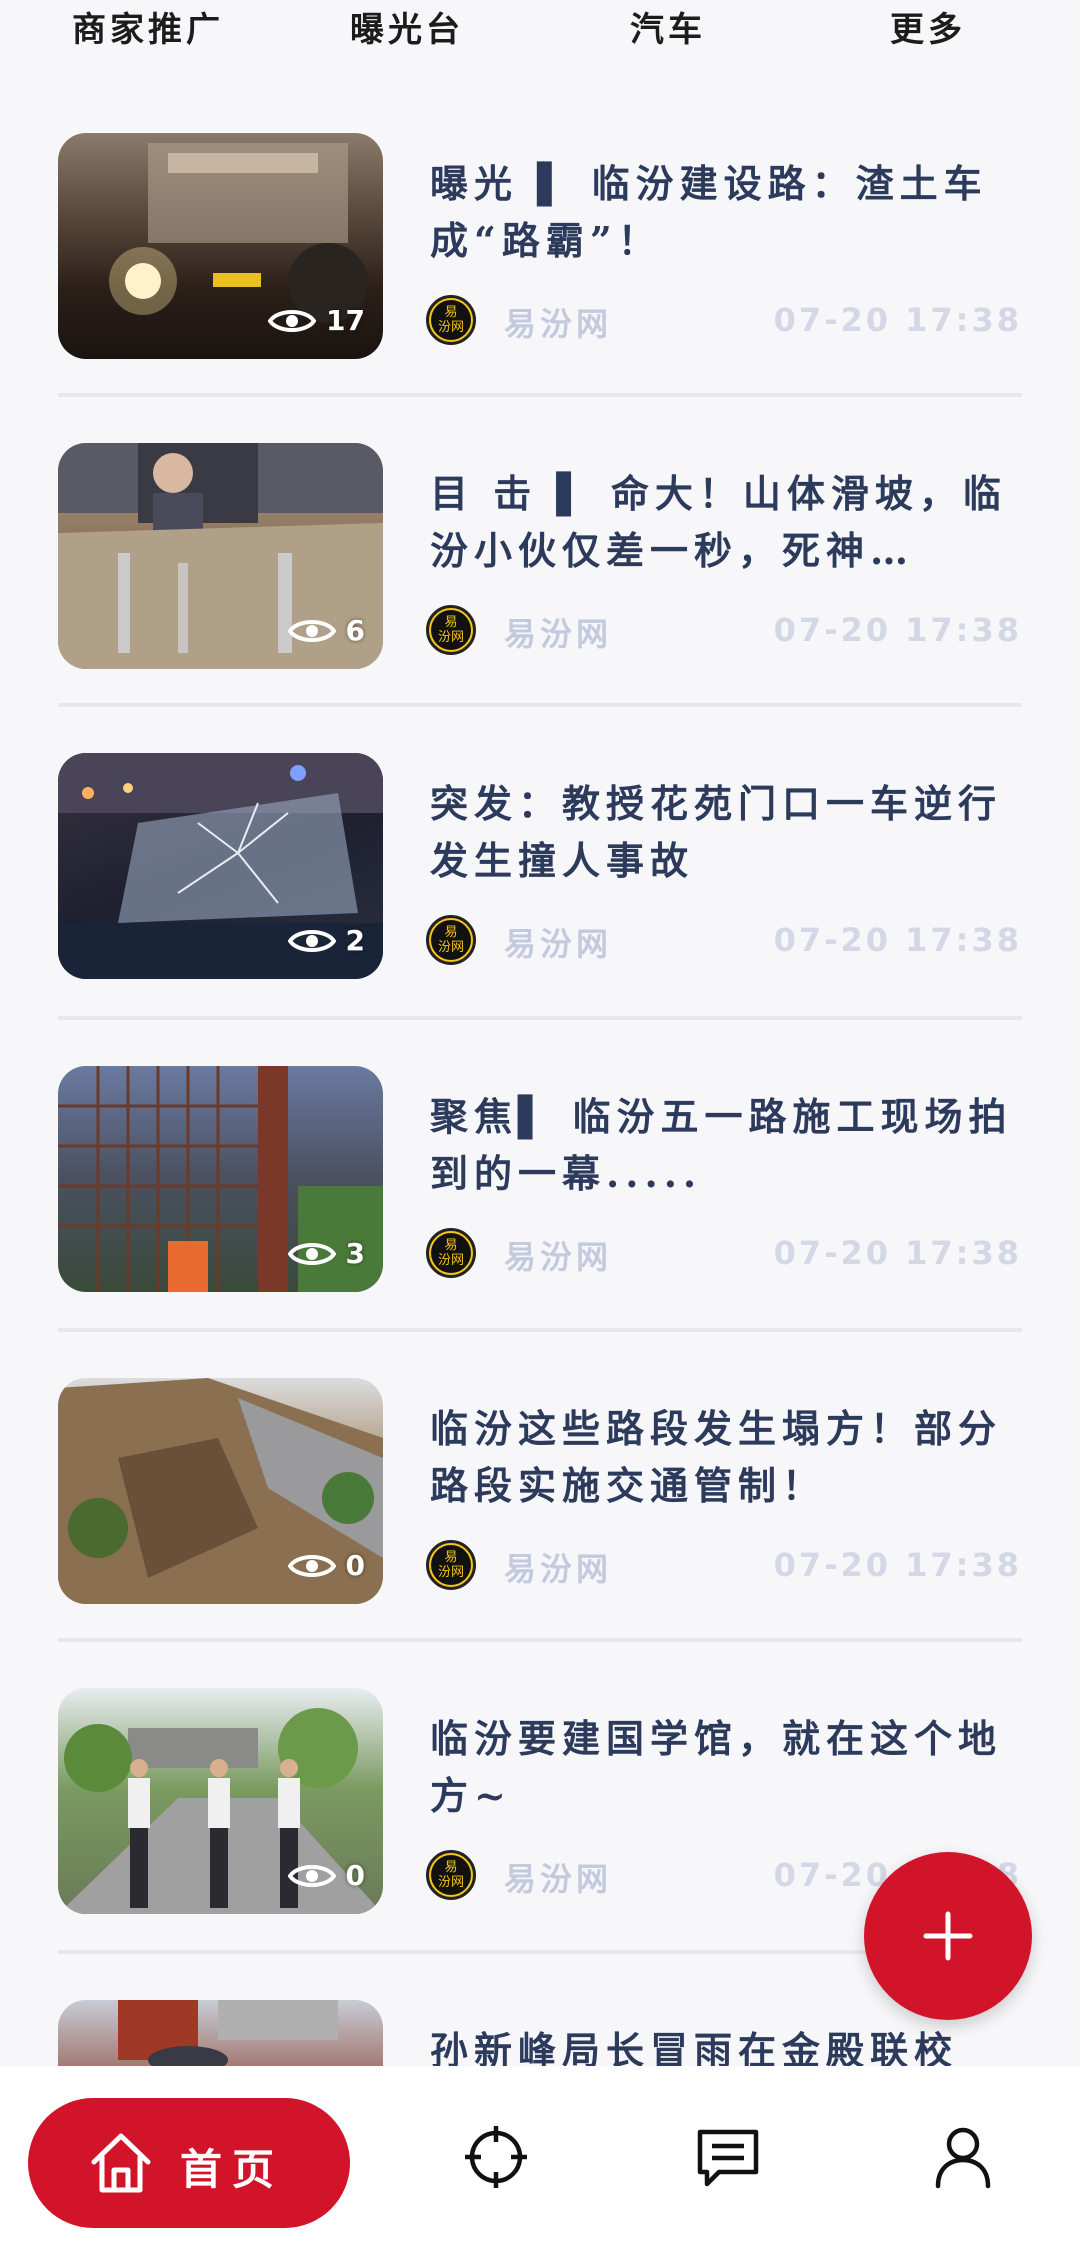 This screenshot has width=1080, height=2247. I want to click on article-thumbnail: 3, so click(220, 1179).